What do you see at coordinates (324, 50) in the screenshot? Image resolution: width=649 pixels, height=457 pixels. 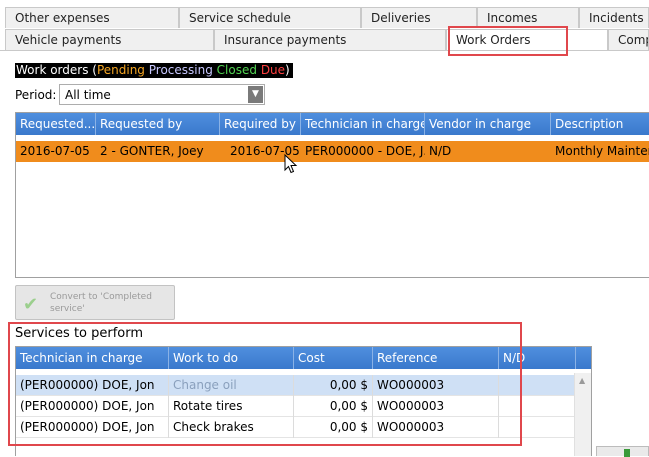 I see `tab-divider` at bounding box center [324, 50].